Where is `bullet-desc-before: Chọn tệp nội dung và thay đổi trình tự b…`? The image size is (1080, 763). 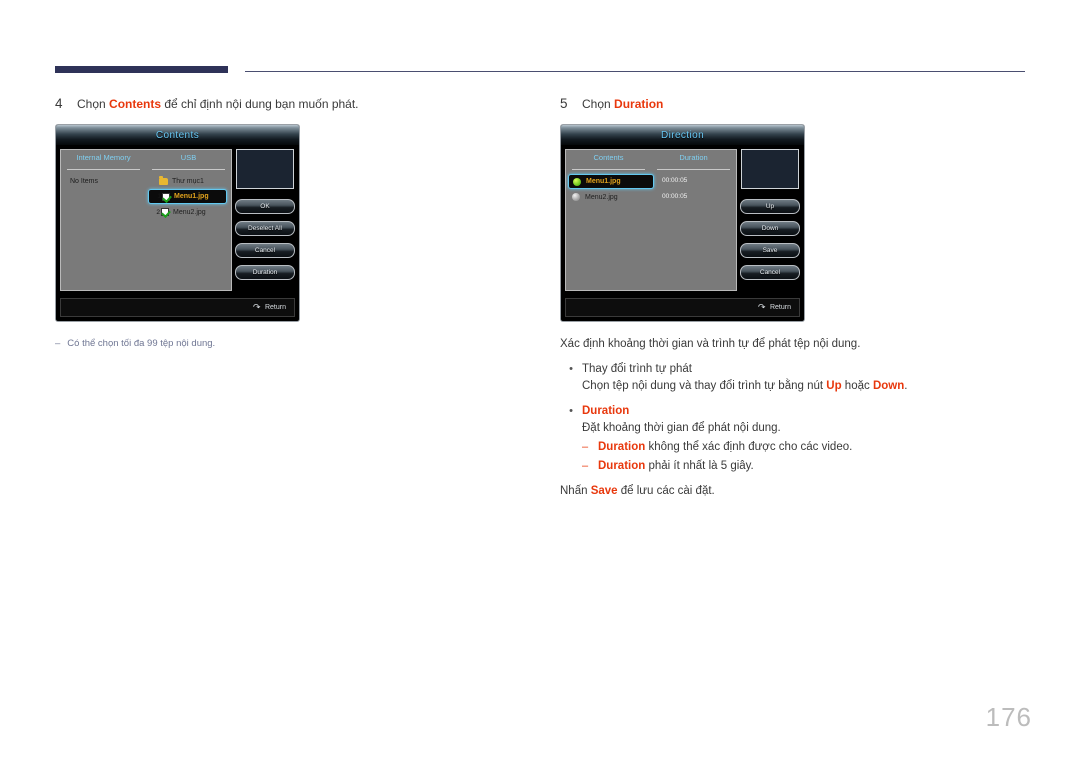 bullet-desc-before: Chọn tệp nội dung và thay đổi trình tự b… is located at coordinates (704, 386).